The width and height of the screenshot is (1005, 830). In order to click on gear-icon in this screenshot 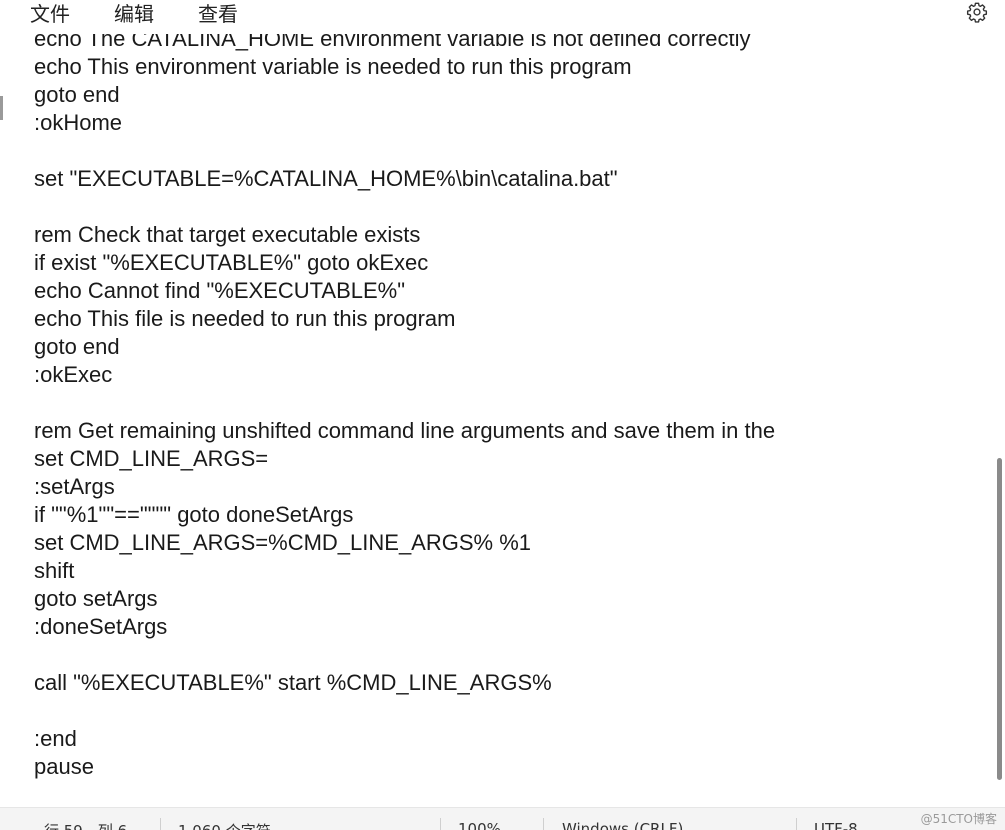, I will do `click(977, 14)`.